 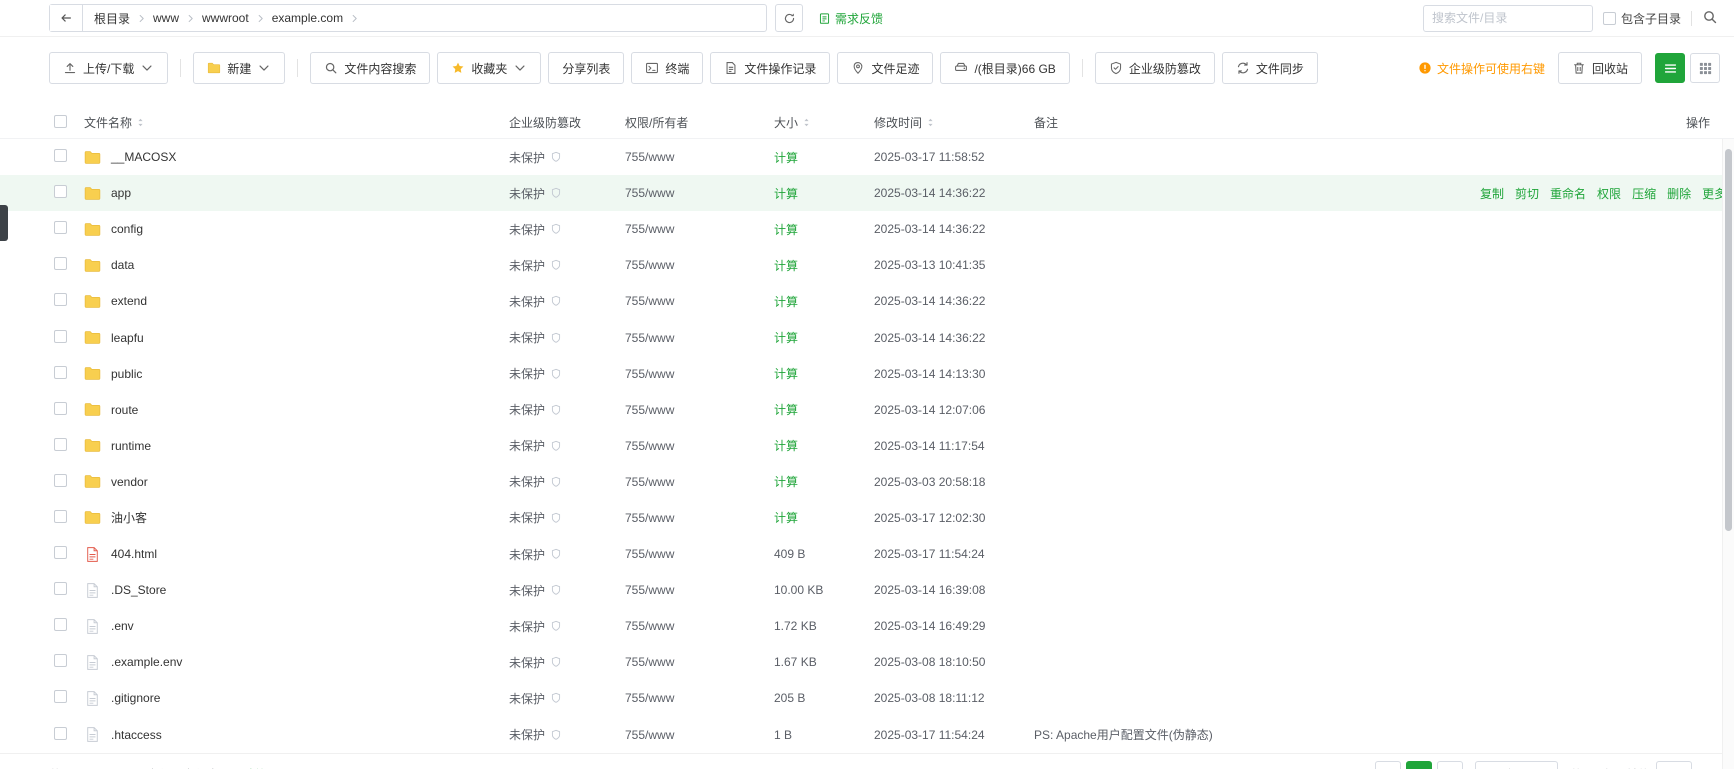 What do you see at coordinates (850, 18) in the screenshot?
I see `feedback-link: 需求反馈` at bounding box center [850, 18].